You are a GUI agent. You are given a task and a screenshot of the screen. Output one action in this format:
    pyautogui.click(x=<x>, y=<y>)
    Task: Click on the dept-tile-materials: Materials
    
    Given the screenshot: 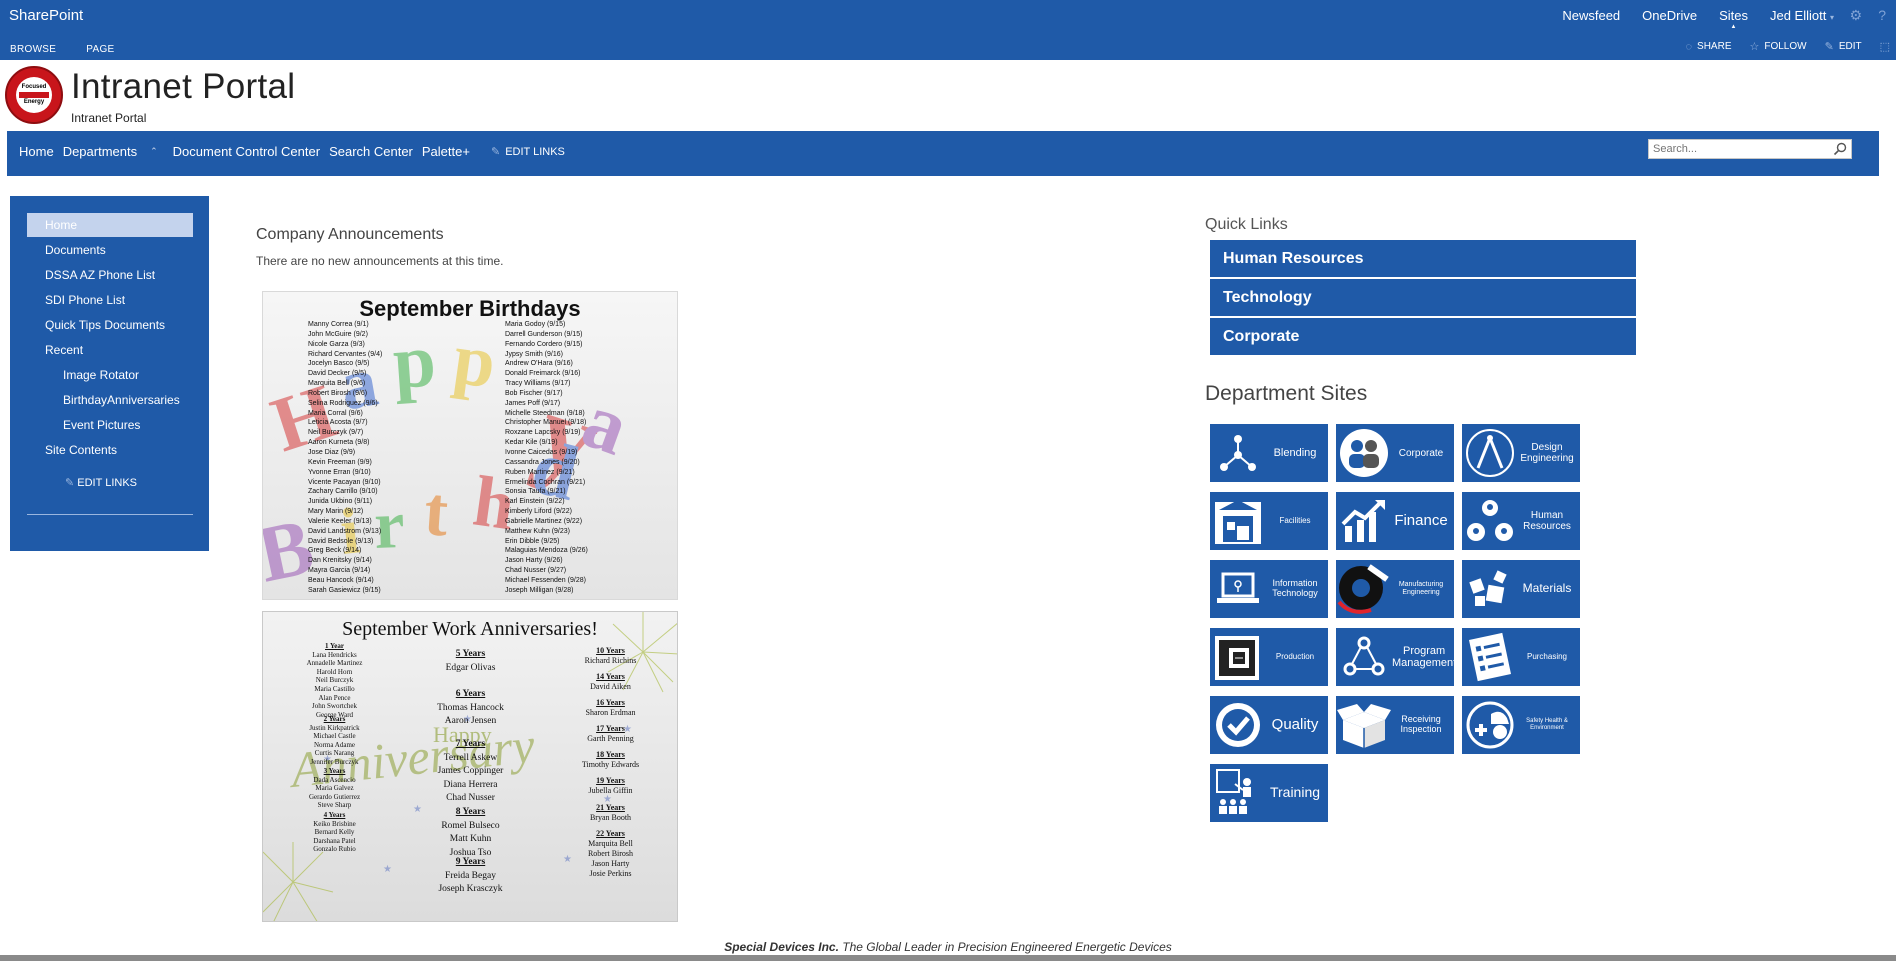 What is the action you would take?
    pyautogui.click(x=1521, y=589)
    